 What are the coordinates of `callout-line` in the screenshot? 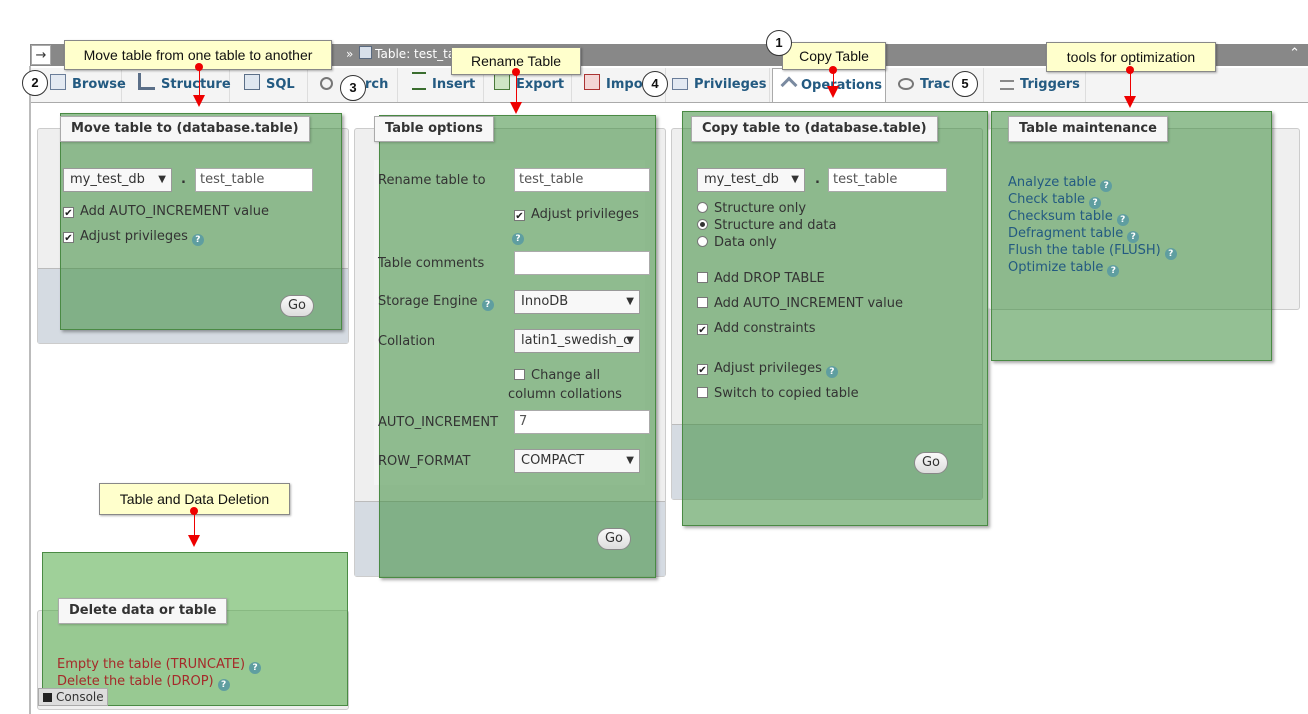 It's located at (516, 89).